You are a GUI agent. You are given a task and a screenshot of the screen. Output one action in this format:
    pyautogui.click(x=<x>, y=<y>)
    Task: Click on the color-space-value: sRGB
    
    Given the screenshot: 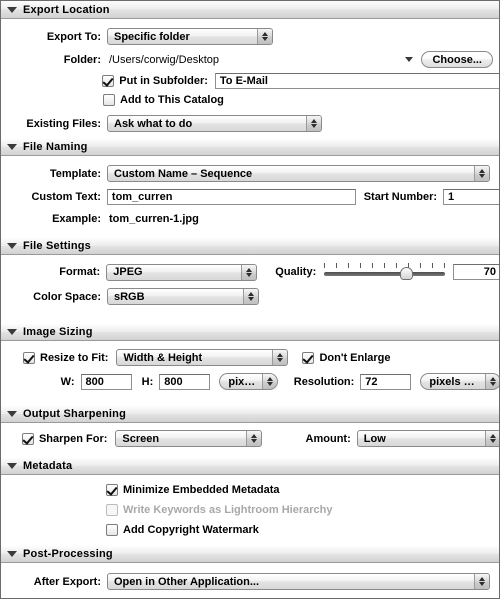 What is the action you would take?
    pyautogui.click(x=129, y=296)
    